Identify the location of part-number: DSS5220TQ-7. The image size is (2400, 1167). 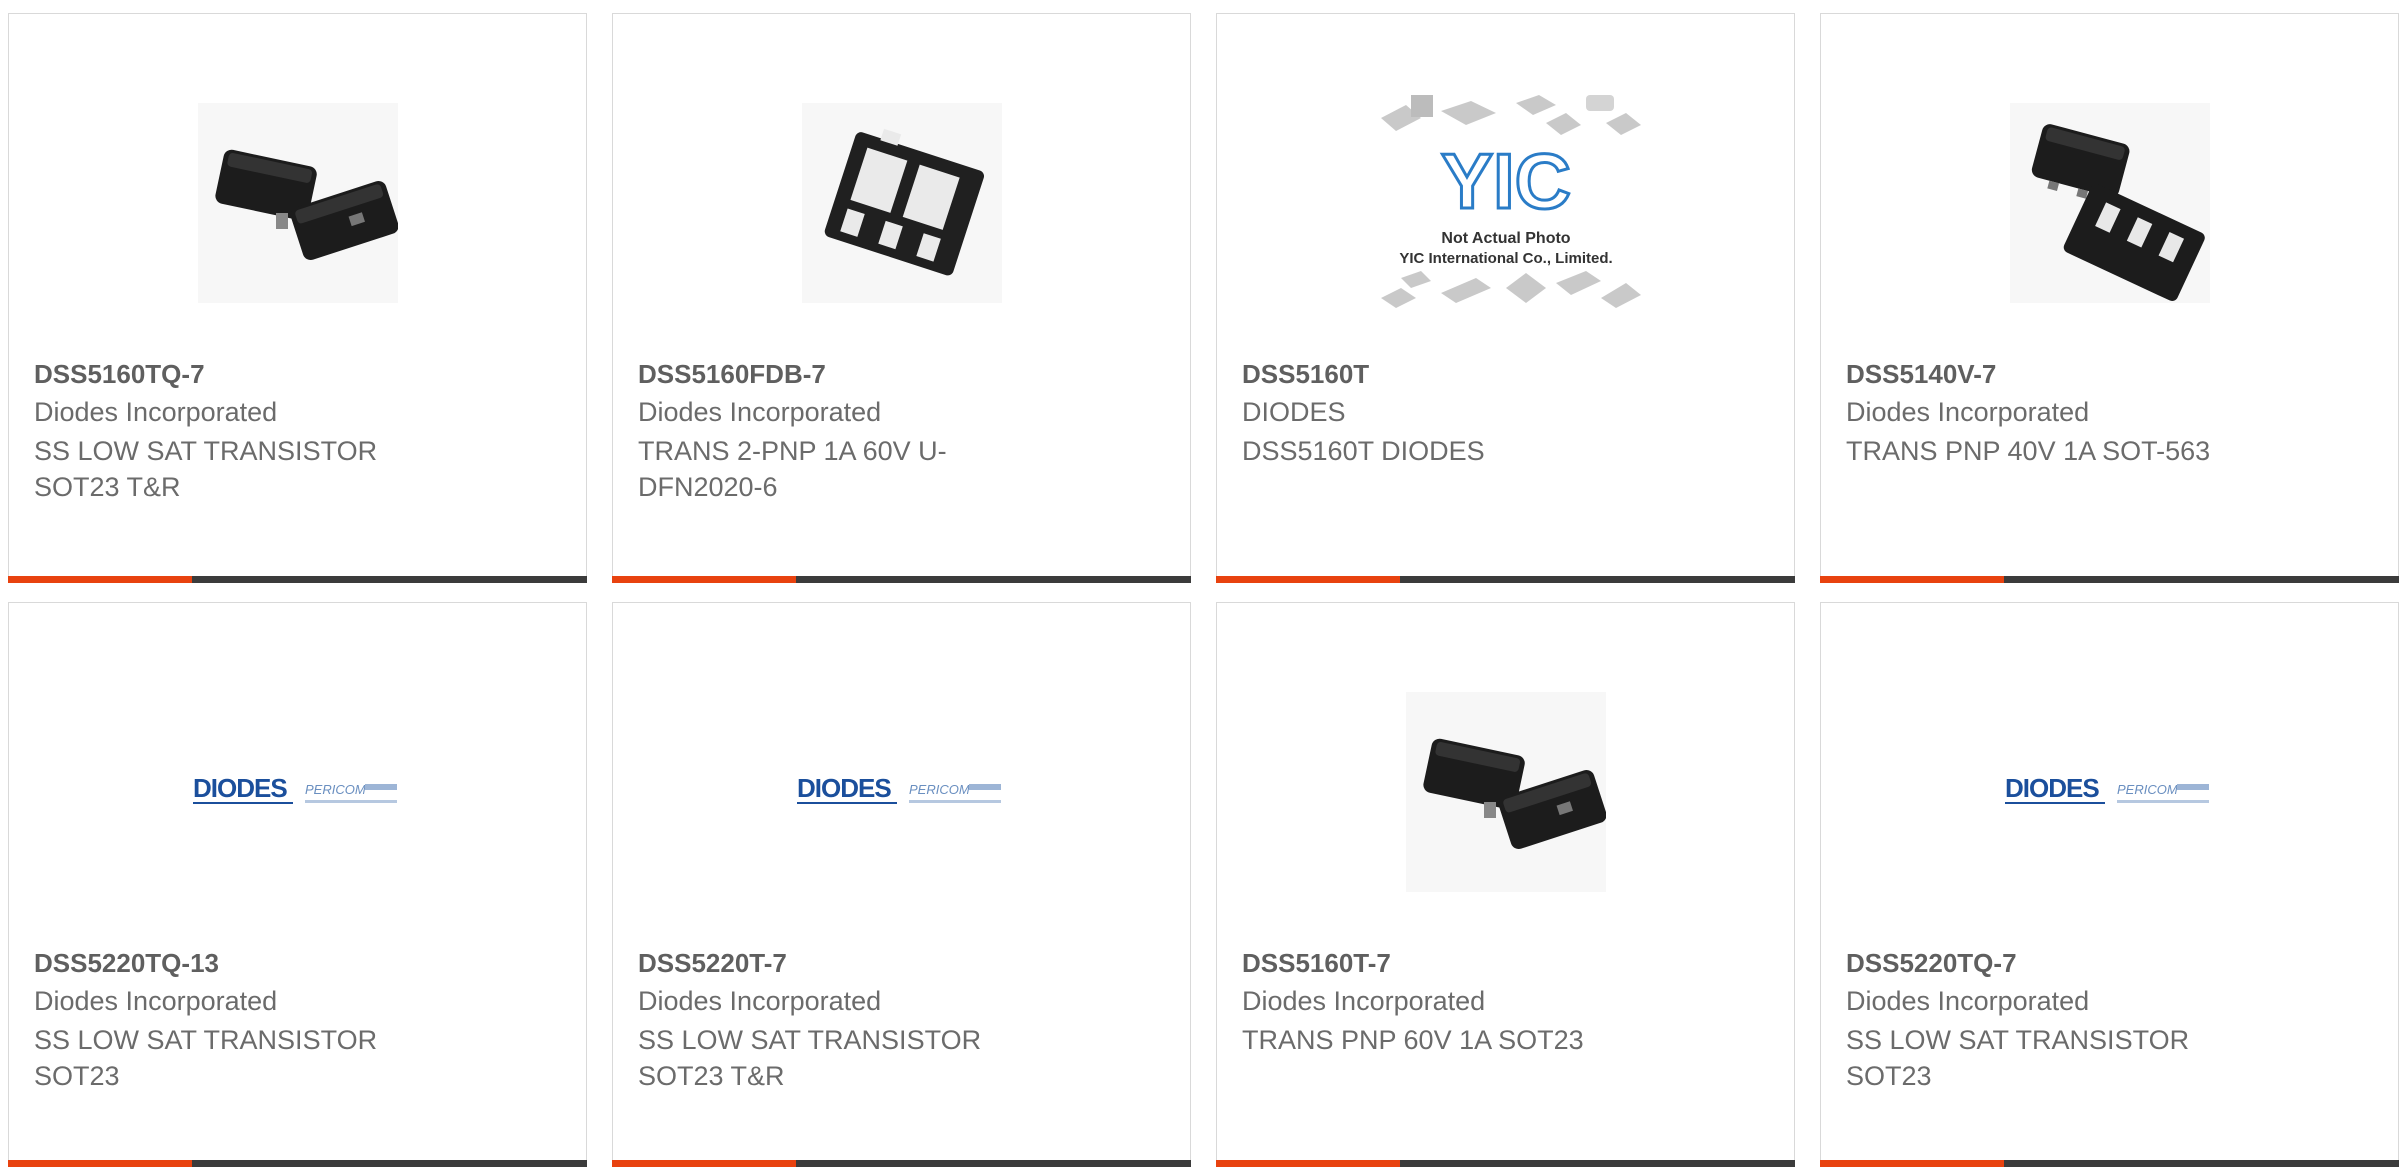
(1931, 963).